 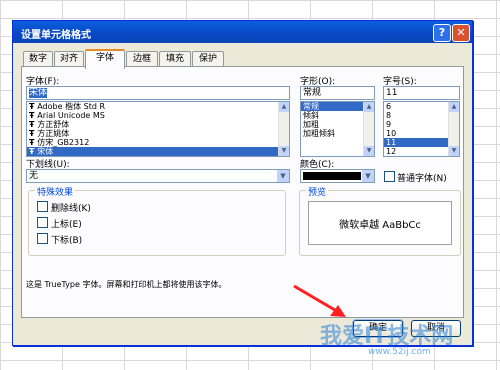 I want to click on tab-font: 字体, so click(x=105, y=59).